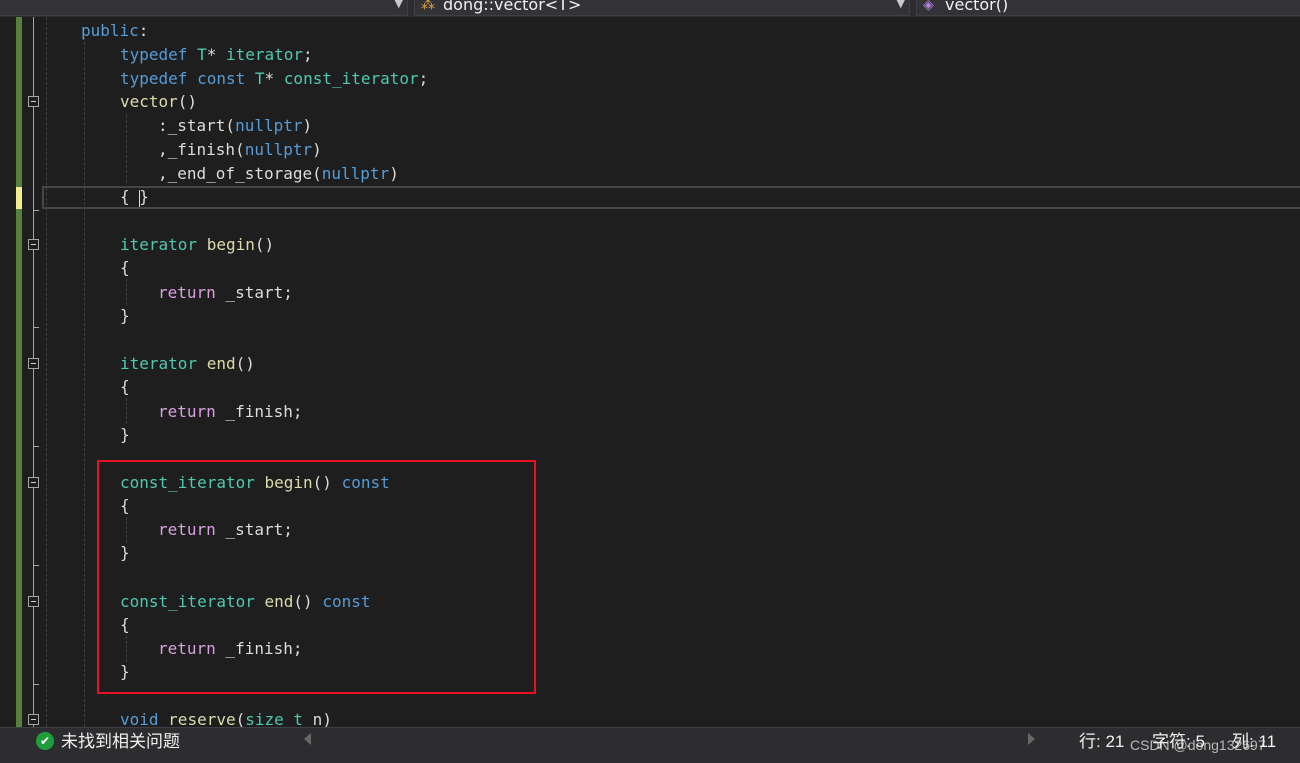  I want to click on code-line: iterator end(), so click(187, 364).